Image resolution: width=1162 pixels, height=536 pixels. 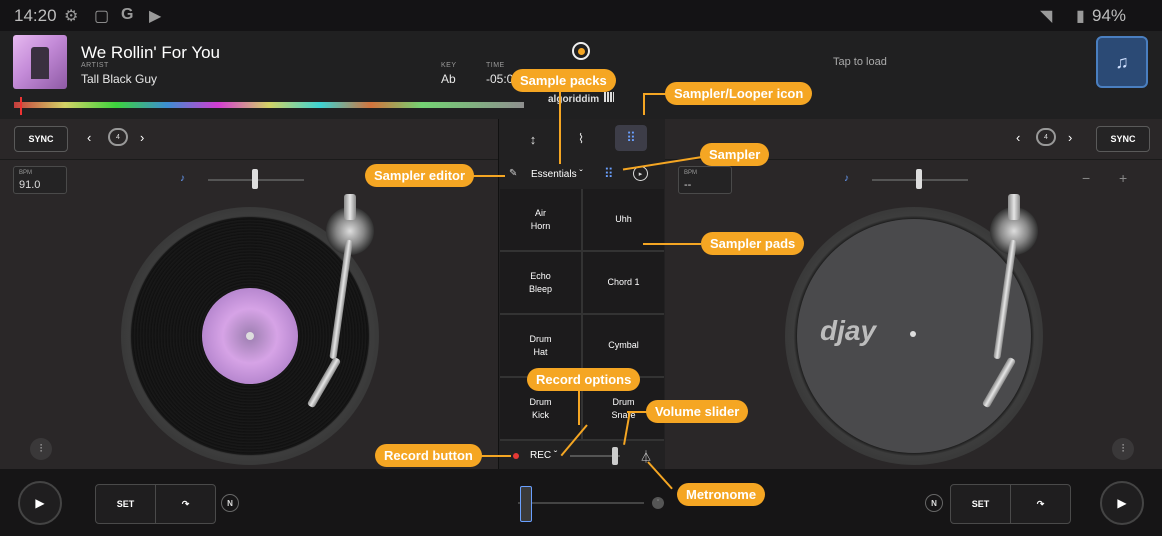 What do you see at coordinates (41, 449) in the screenshot?
I see `left-eq-icon: ⫶` at bounding box center [41, 449].